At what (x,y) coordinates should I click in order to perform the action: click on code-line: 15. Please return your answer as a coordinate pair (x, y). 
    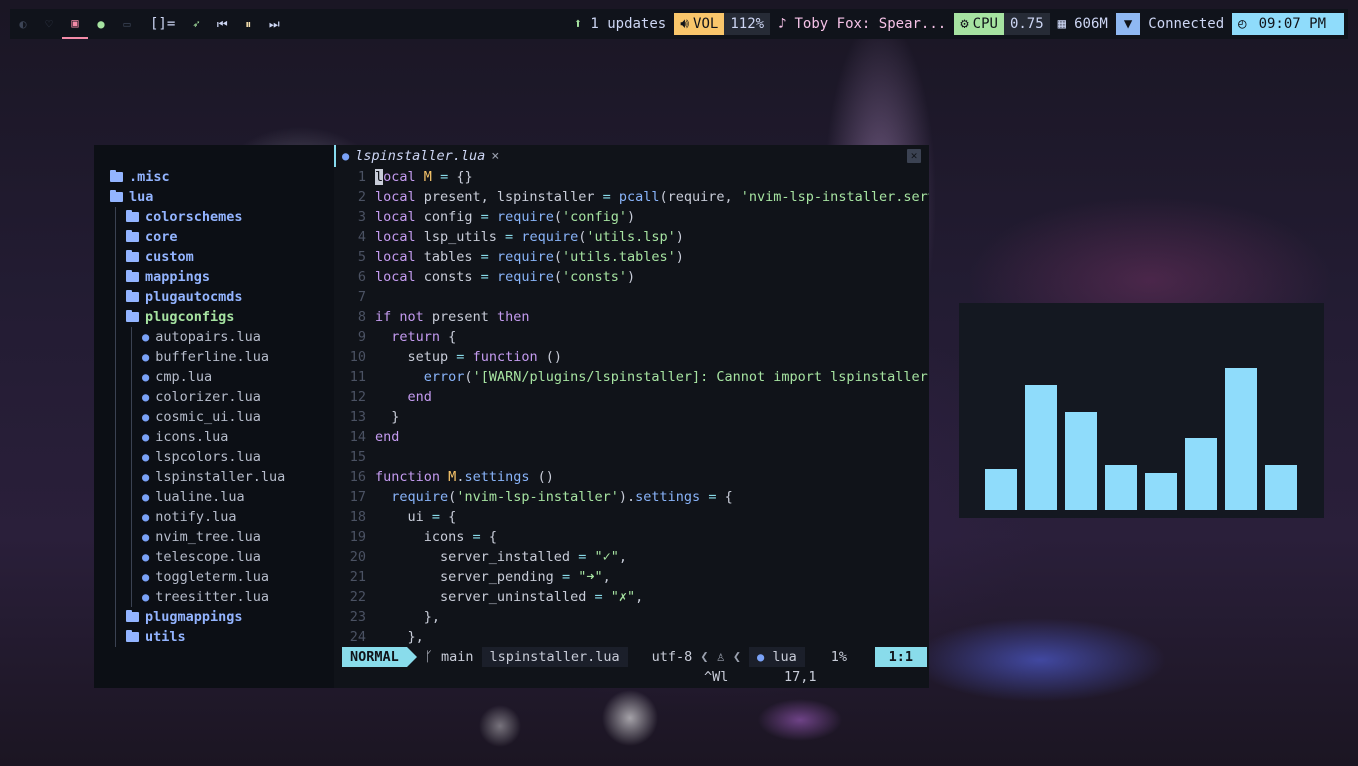
    Looking at the image, I should click on (631, 457).